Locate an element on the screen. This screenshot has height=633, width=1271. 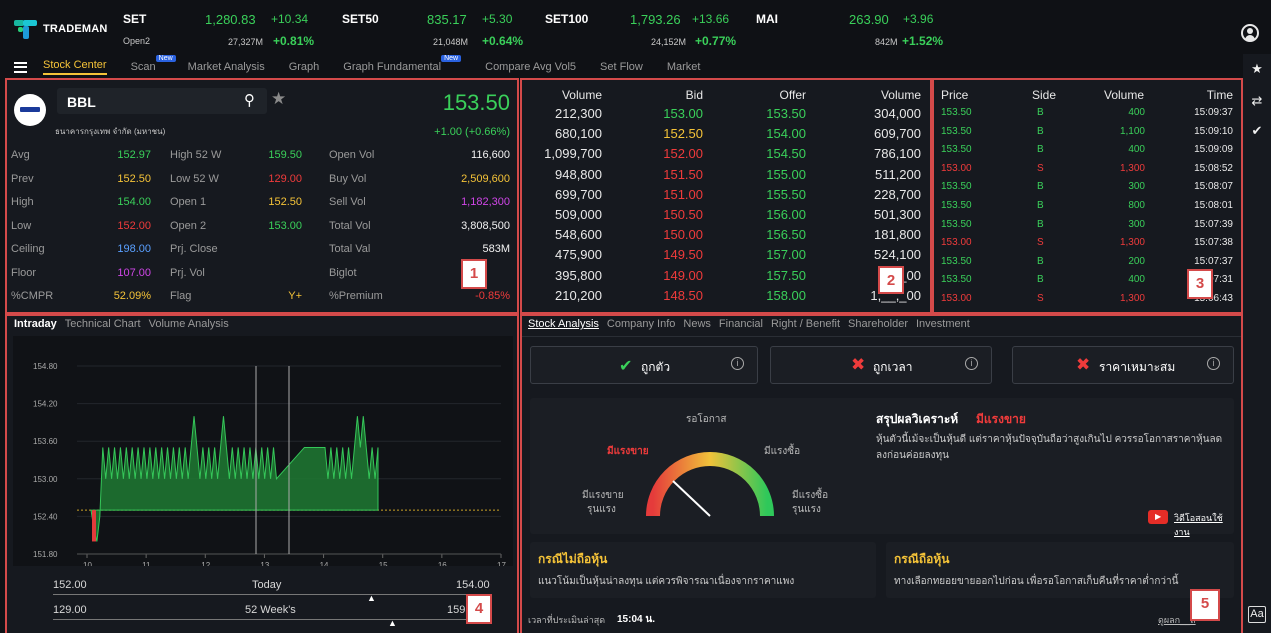
check-icon: ✔ is located at coordinates (1257, 131).